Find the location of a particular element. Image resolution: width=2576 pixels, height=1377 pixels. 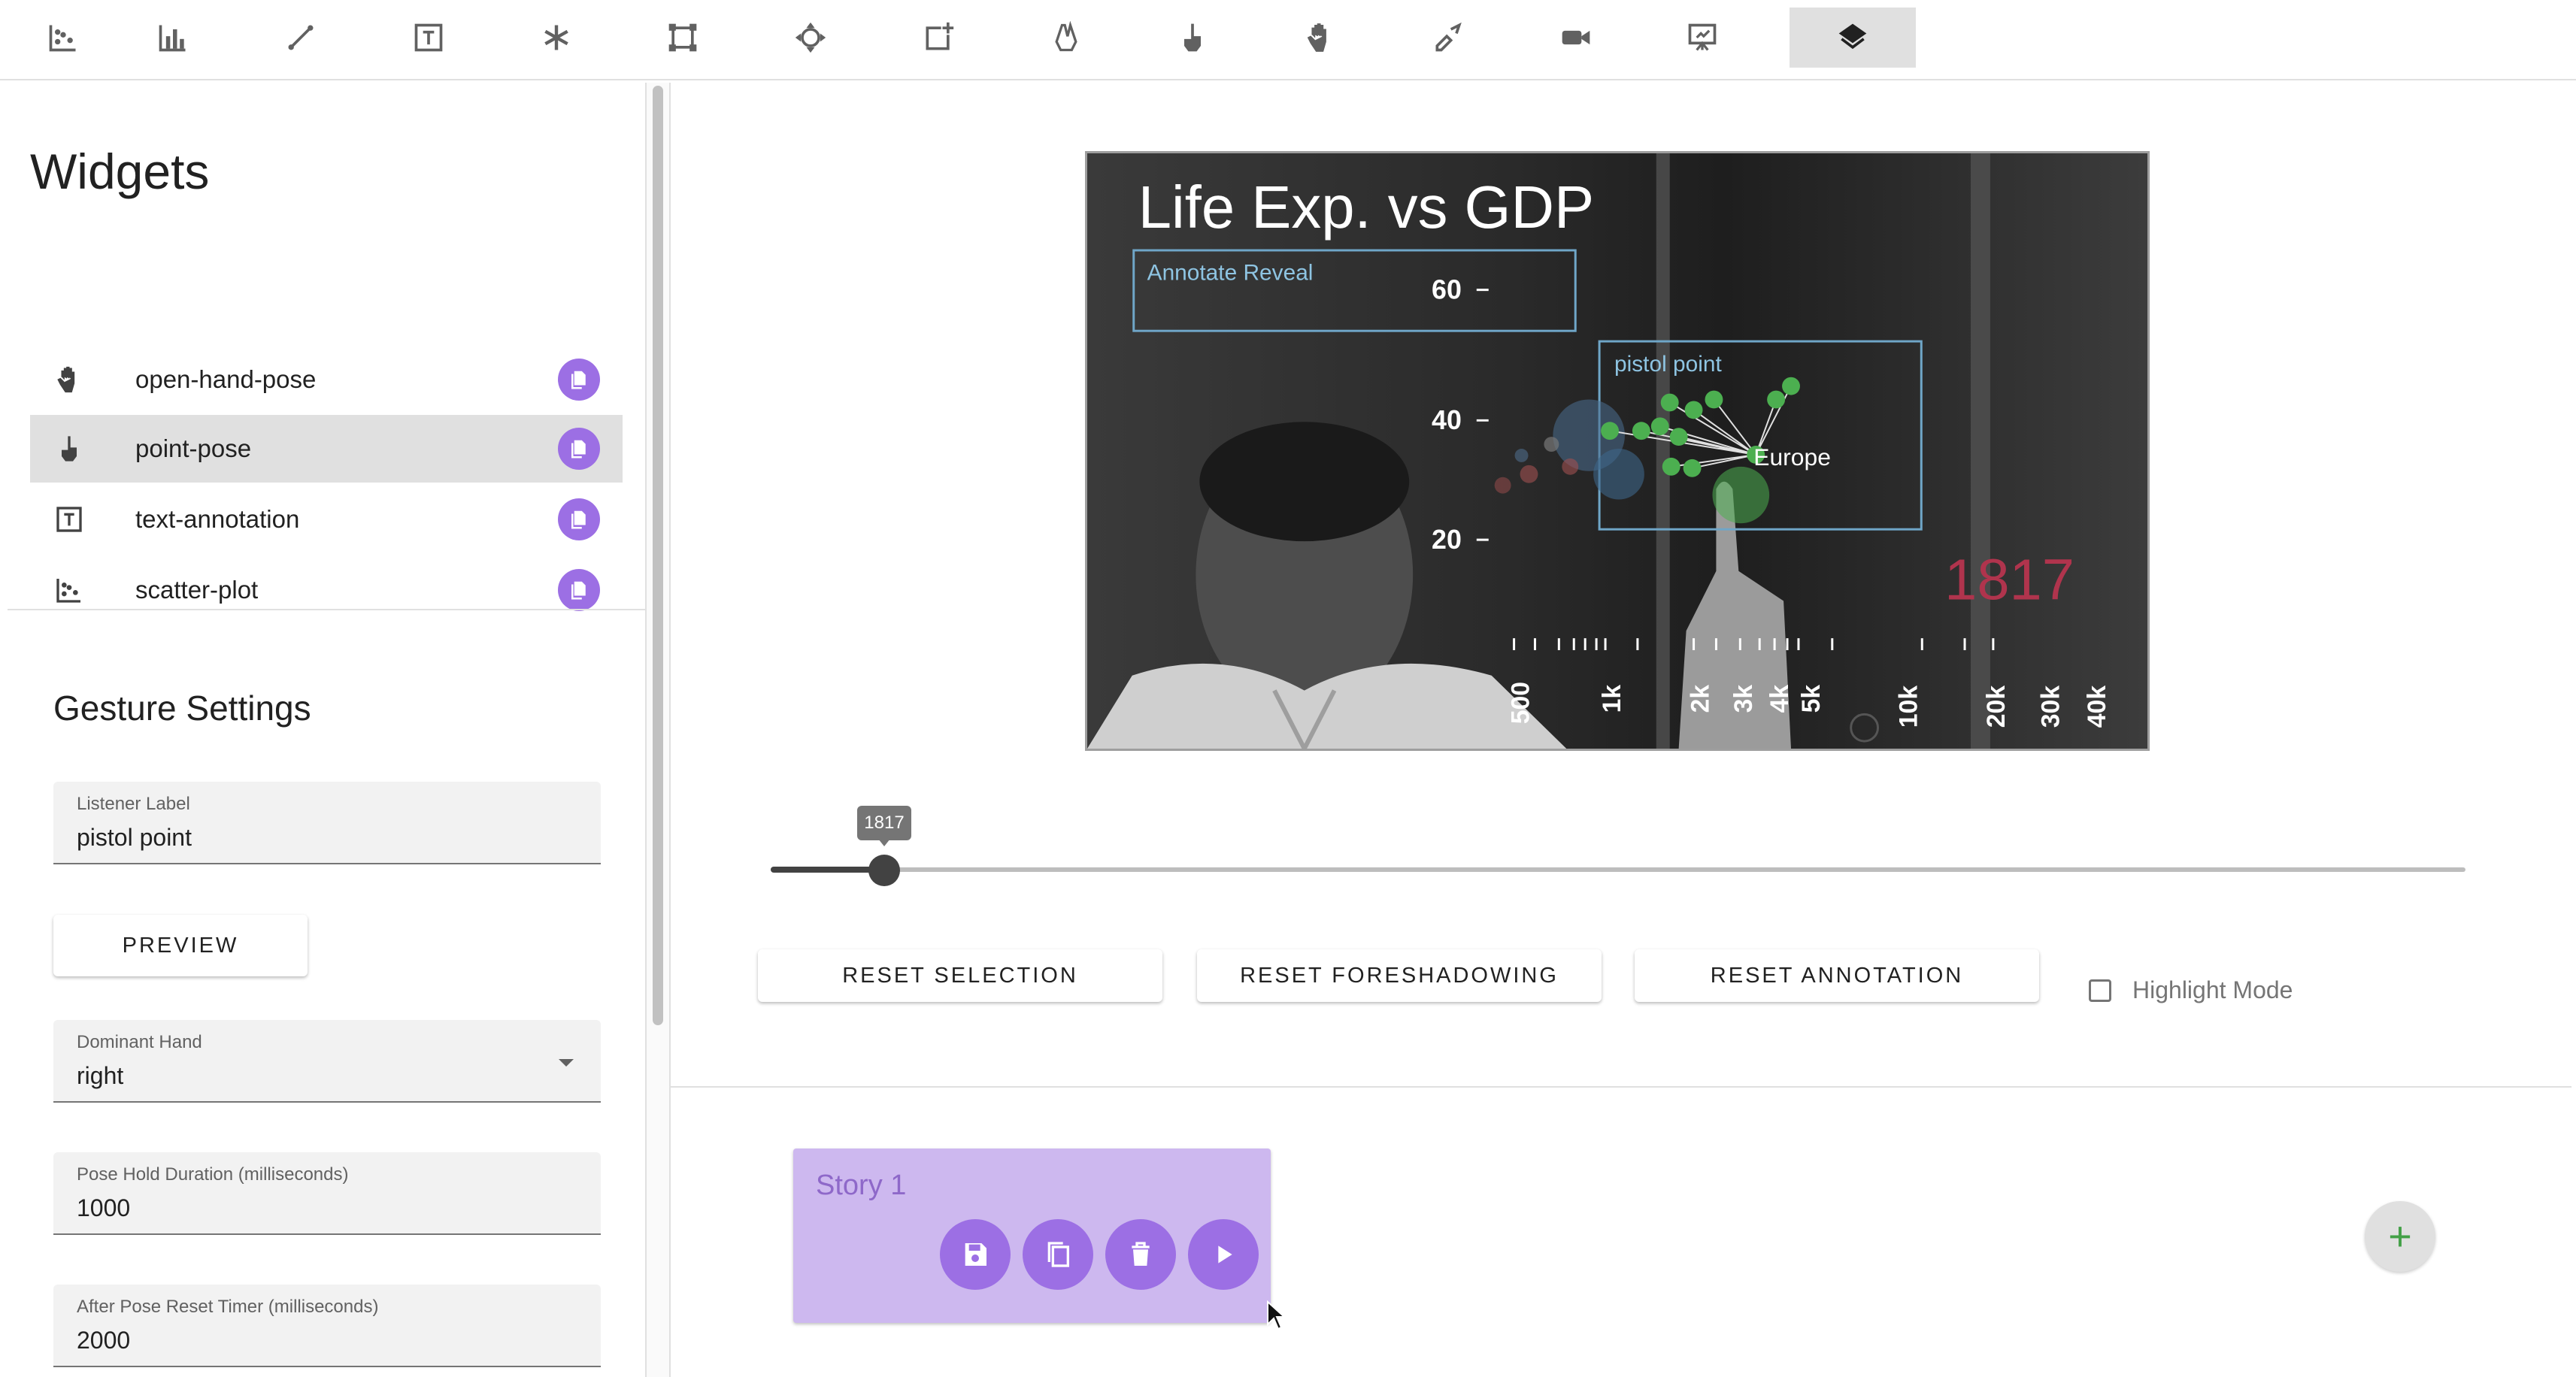

swipe-hand-tool-icon is located at coordinates (1448, 38).